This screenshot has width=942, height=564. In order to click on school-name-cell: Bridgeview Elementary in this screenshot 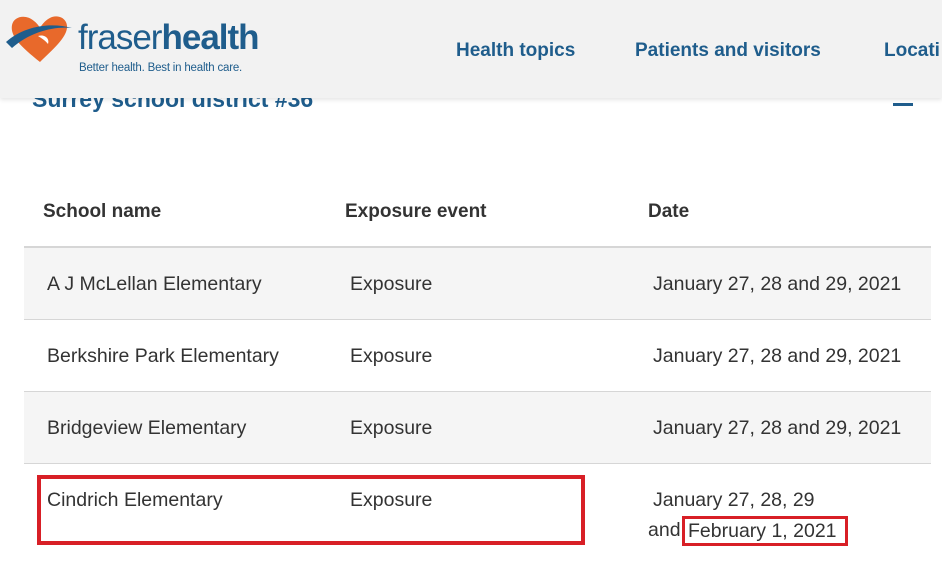, I will do `click(147, 428)`.